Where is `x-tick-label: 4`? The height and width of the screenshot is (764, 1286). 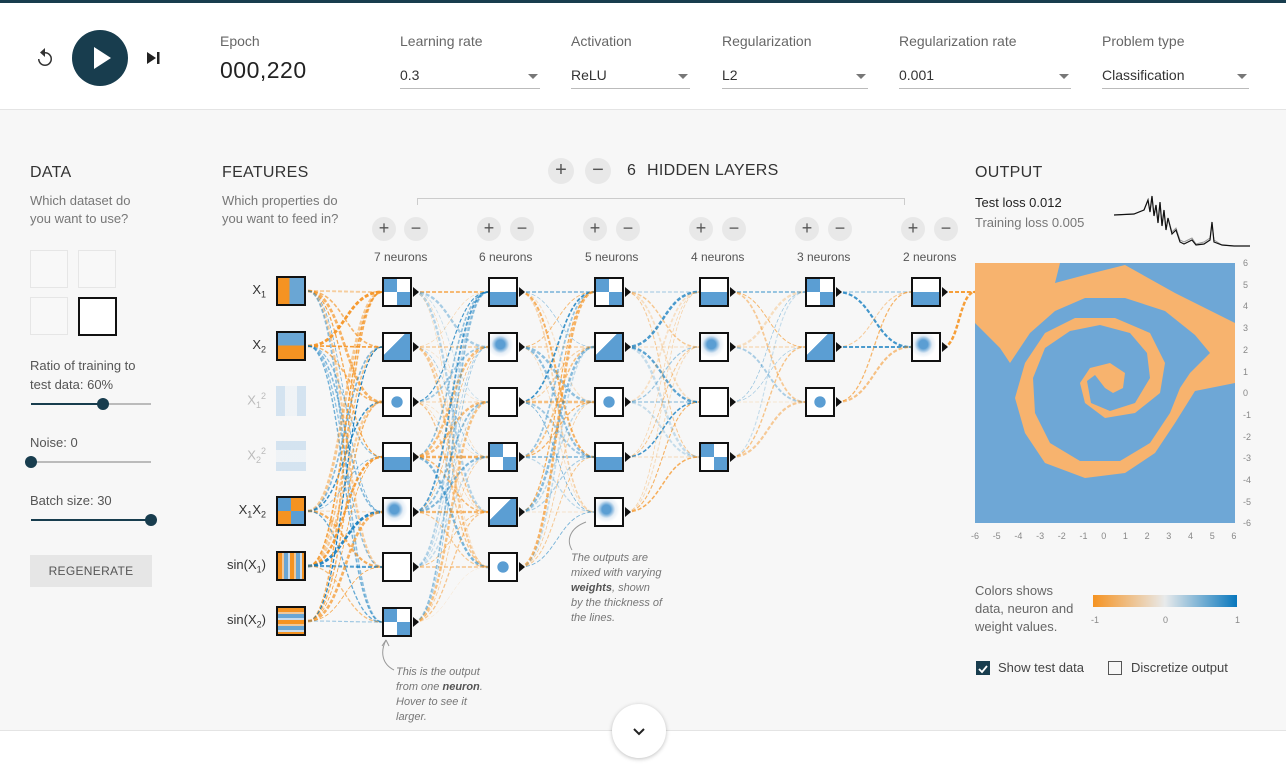
x-tick-label: 4 is located at coordinates (1191, 536).